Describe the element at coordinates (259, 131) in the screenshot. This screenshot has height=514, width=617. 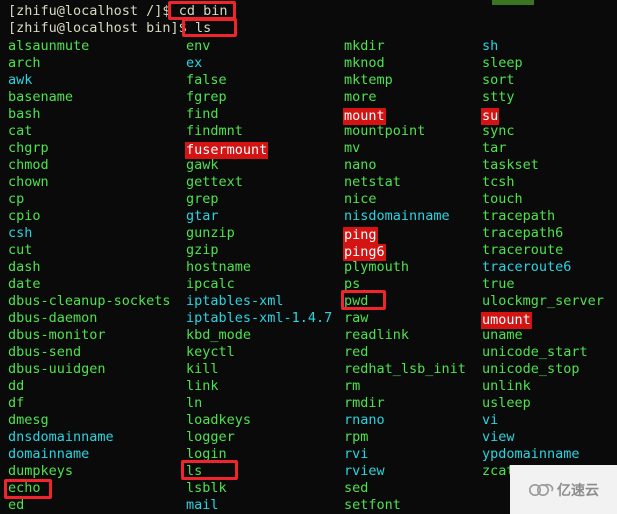
I see `listing-entry: findmnt` at that location.